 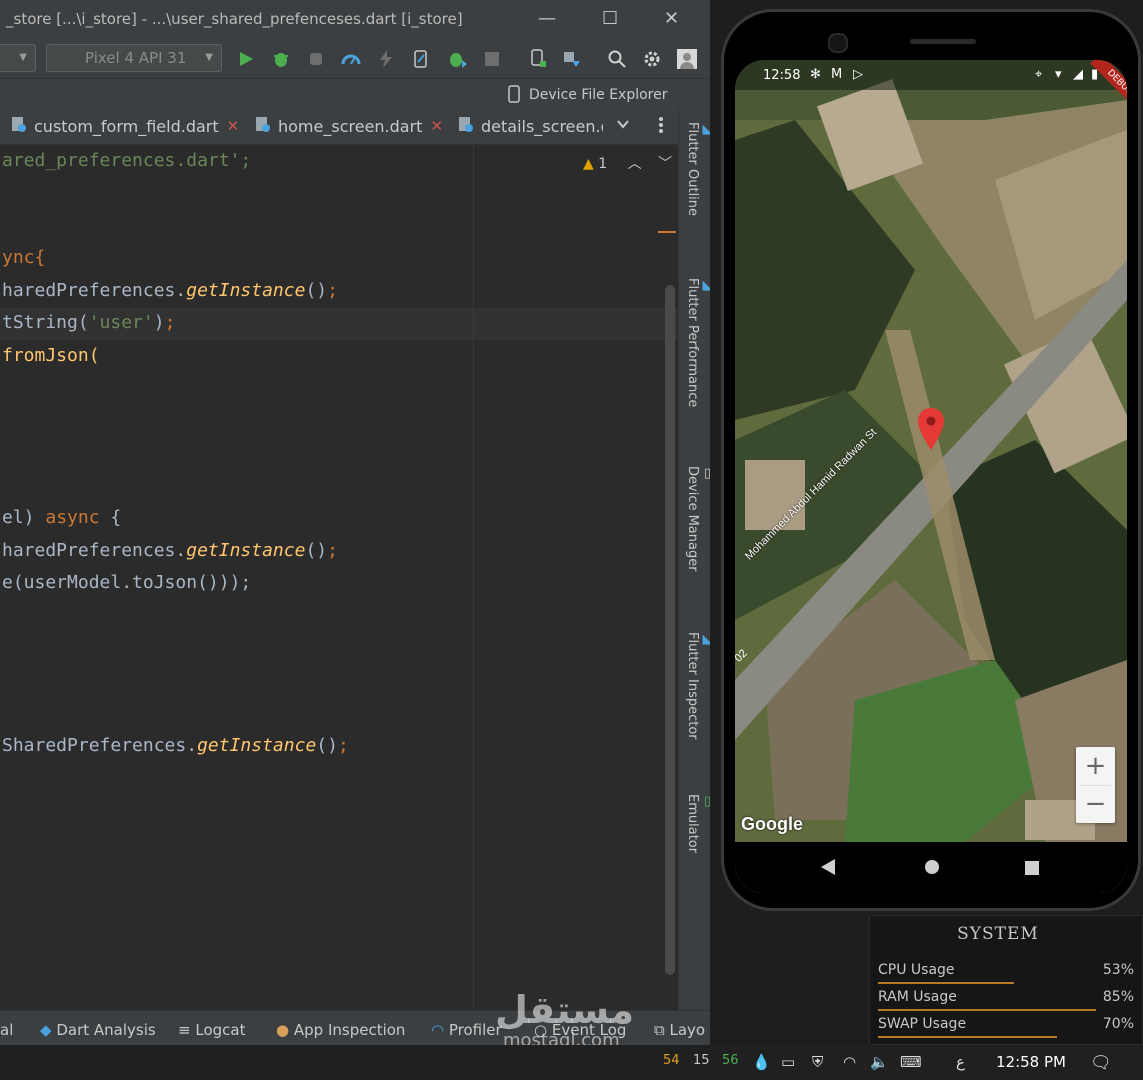 I want to click on cpu-usage-value: 53%, so click(x=1118, y=970).